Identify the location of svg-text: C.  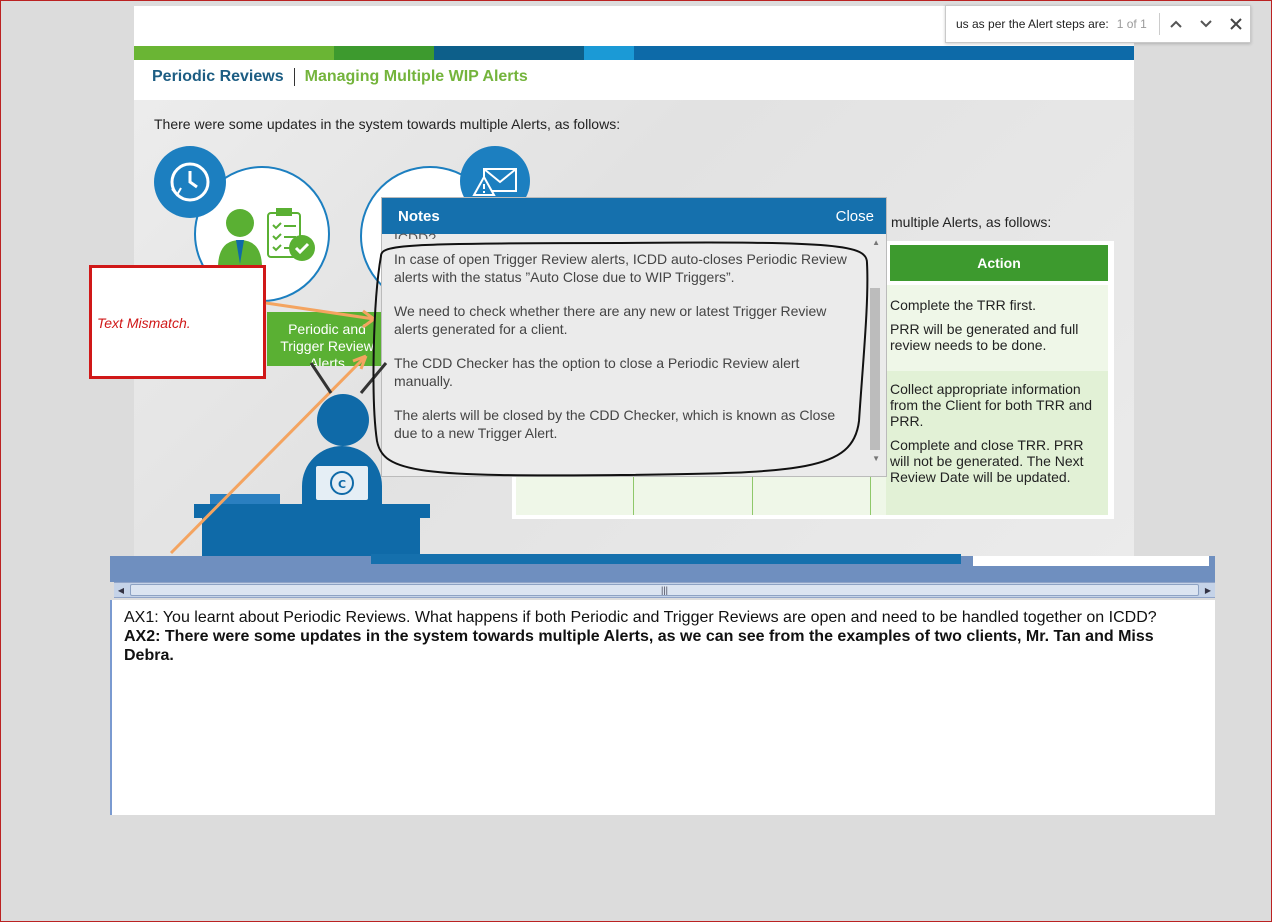
(342, 484).